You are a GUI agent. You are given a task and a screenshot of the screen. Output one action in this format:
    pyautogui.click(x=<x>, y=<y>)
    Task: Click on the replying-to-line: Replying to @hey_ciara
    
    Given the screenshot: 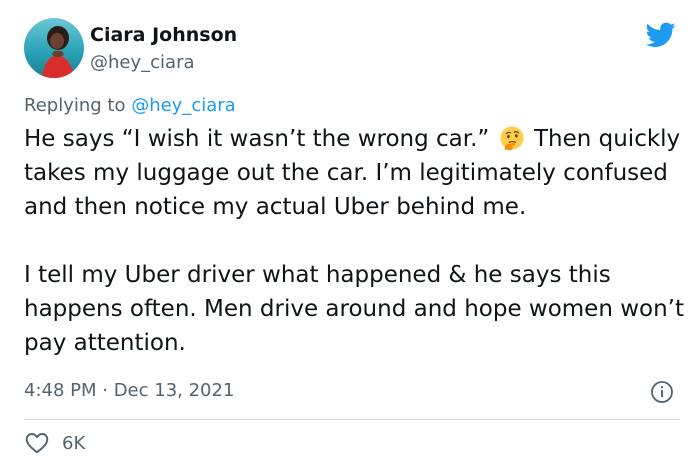 What is the action you would take?
    pyautogui.click(x=130, y=105)
    